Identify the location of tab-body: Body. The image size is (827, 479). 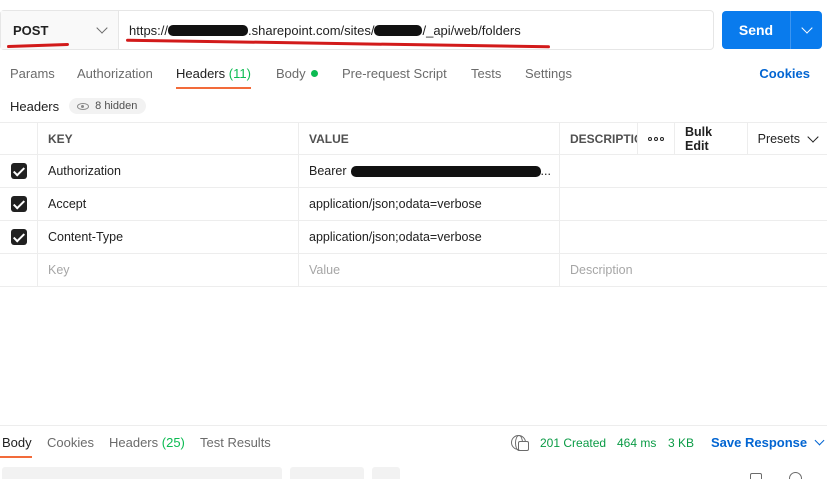
(297, 73).